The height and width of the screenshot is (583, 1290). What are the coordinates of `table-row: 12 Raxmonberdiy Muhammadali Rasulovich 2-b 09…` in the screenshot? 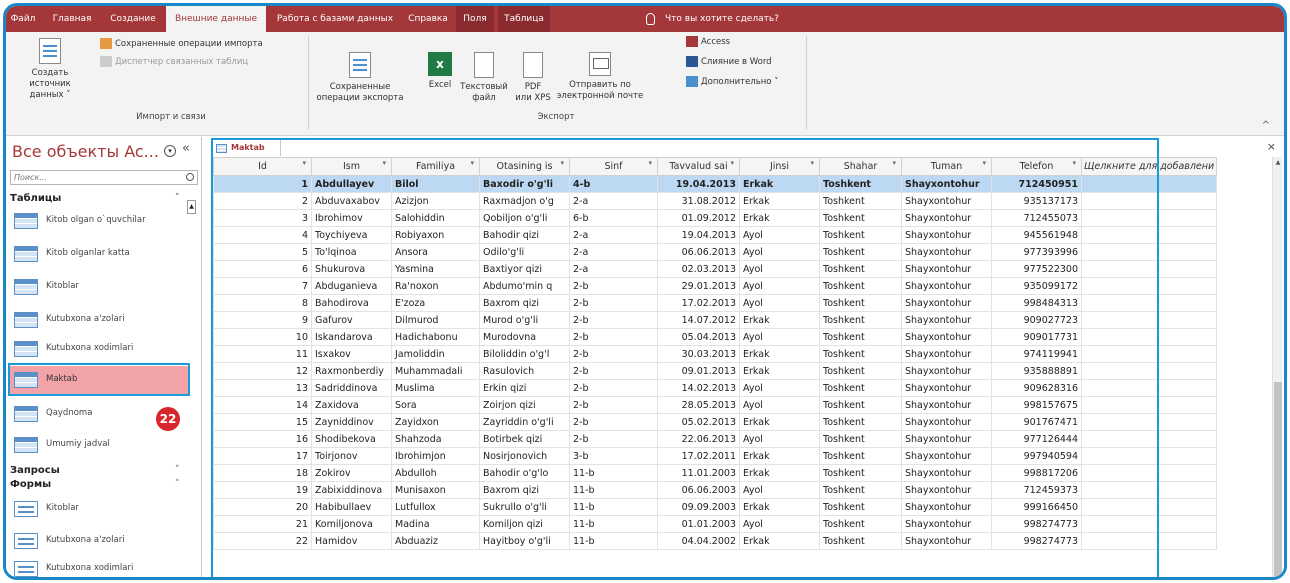 It's located at (715, 371).